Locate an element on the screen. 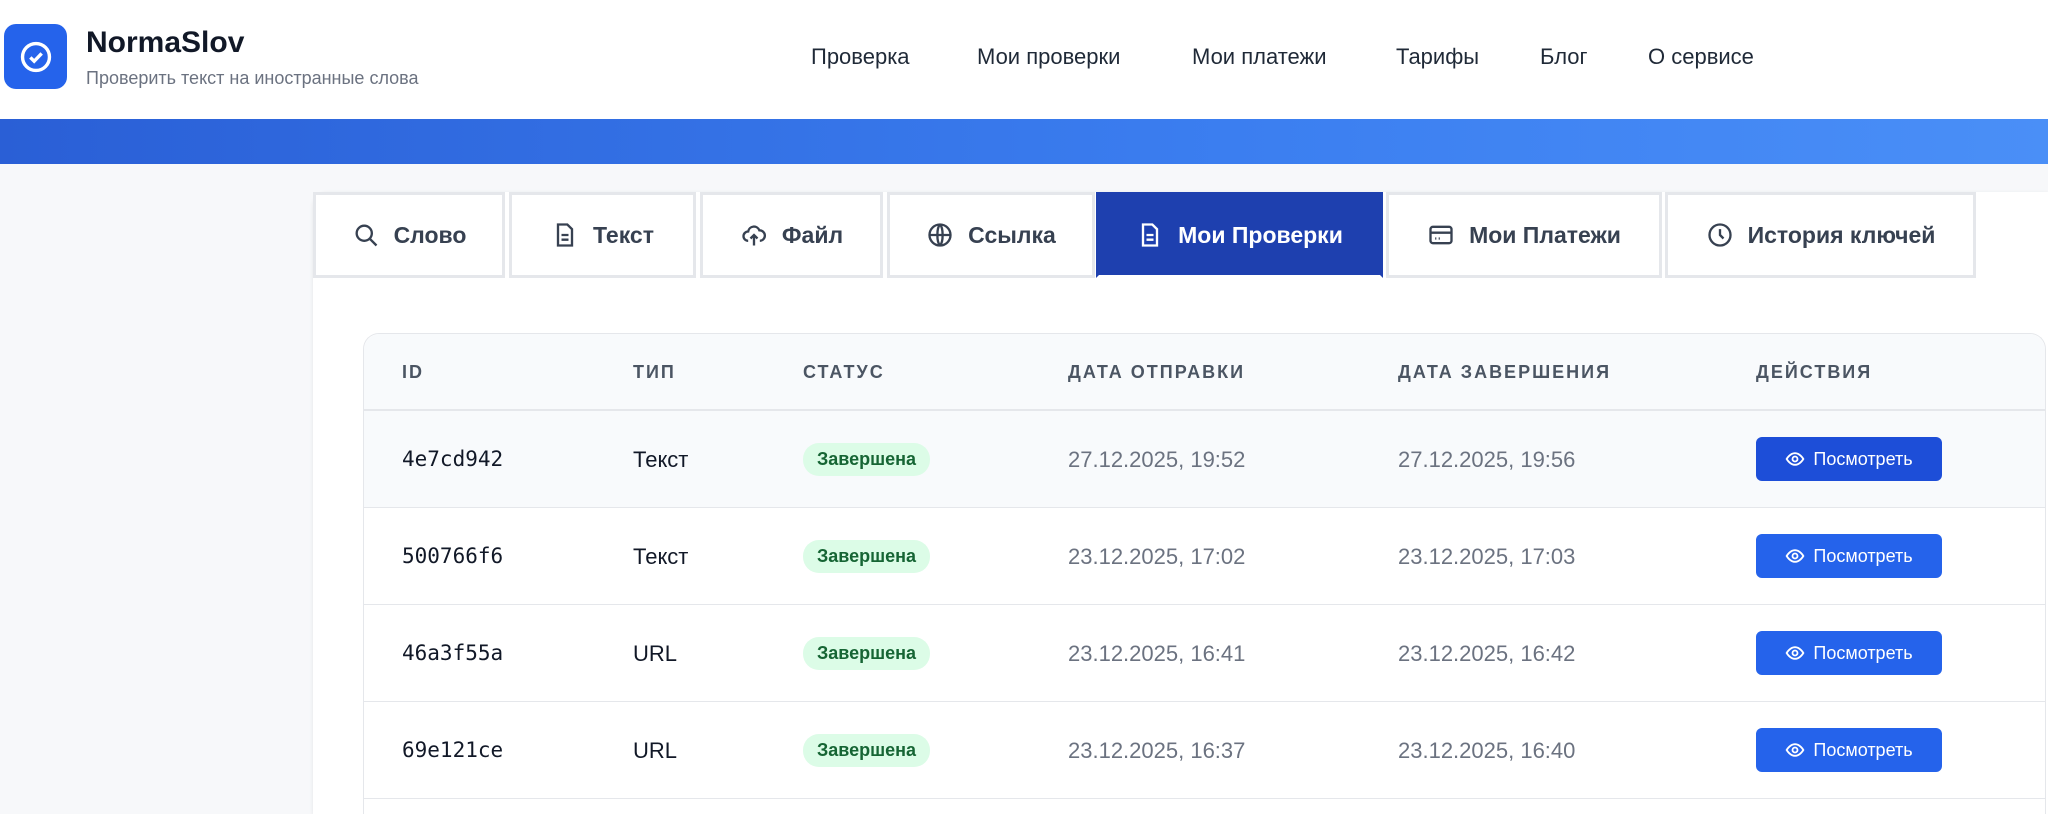  logo is located at coordinates (35, 56).